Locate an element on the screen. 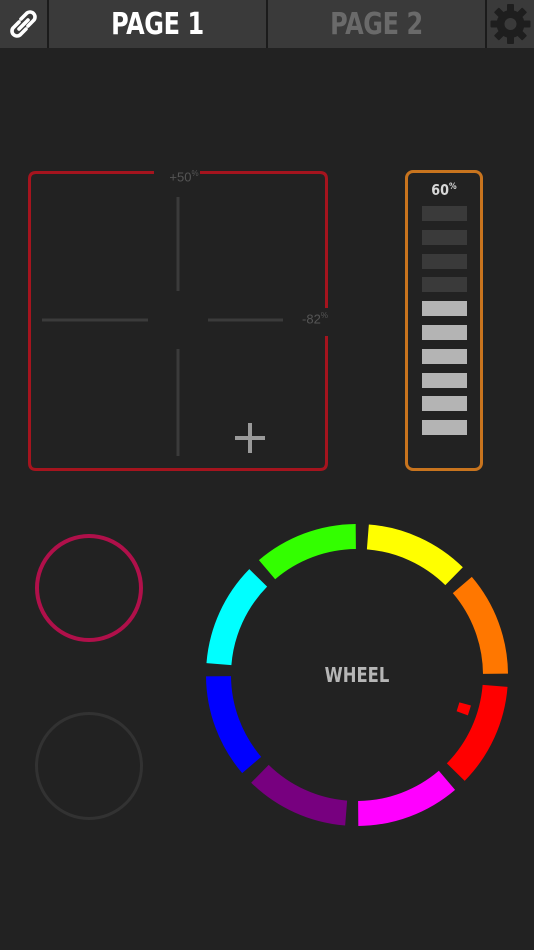 The image size is (534, 950). tab-page-1-label: PAGE 1 is located at coordinates (157, 24).